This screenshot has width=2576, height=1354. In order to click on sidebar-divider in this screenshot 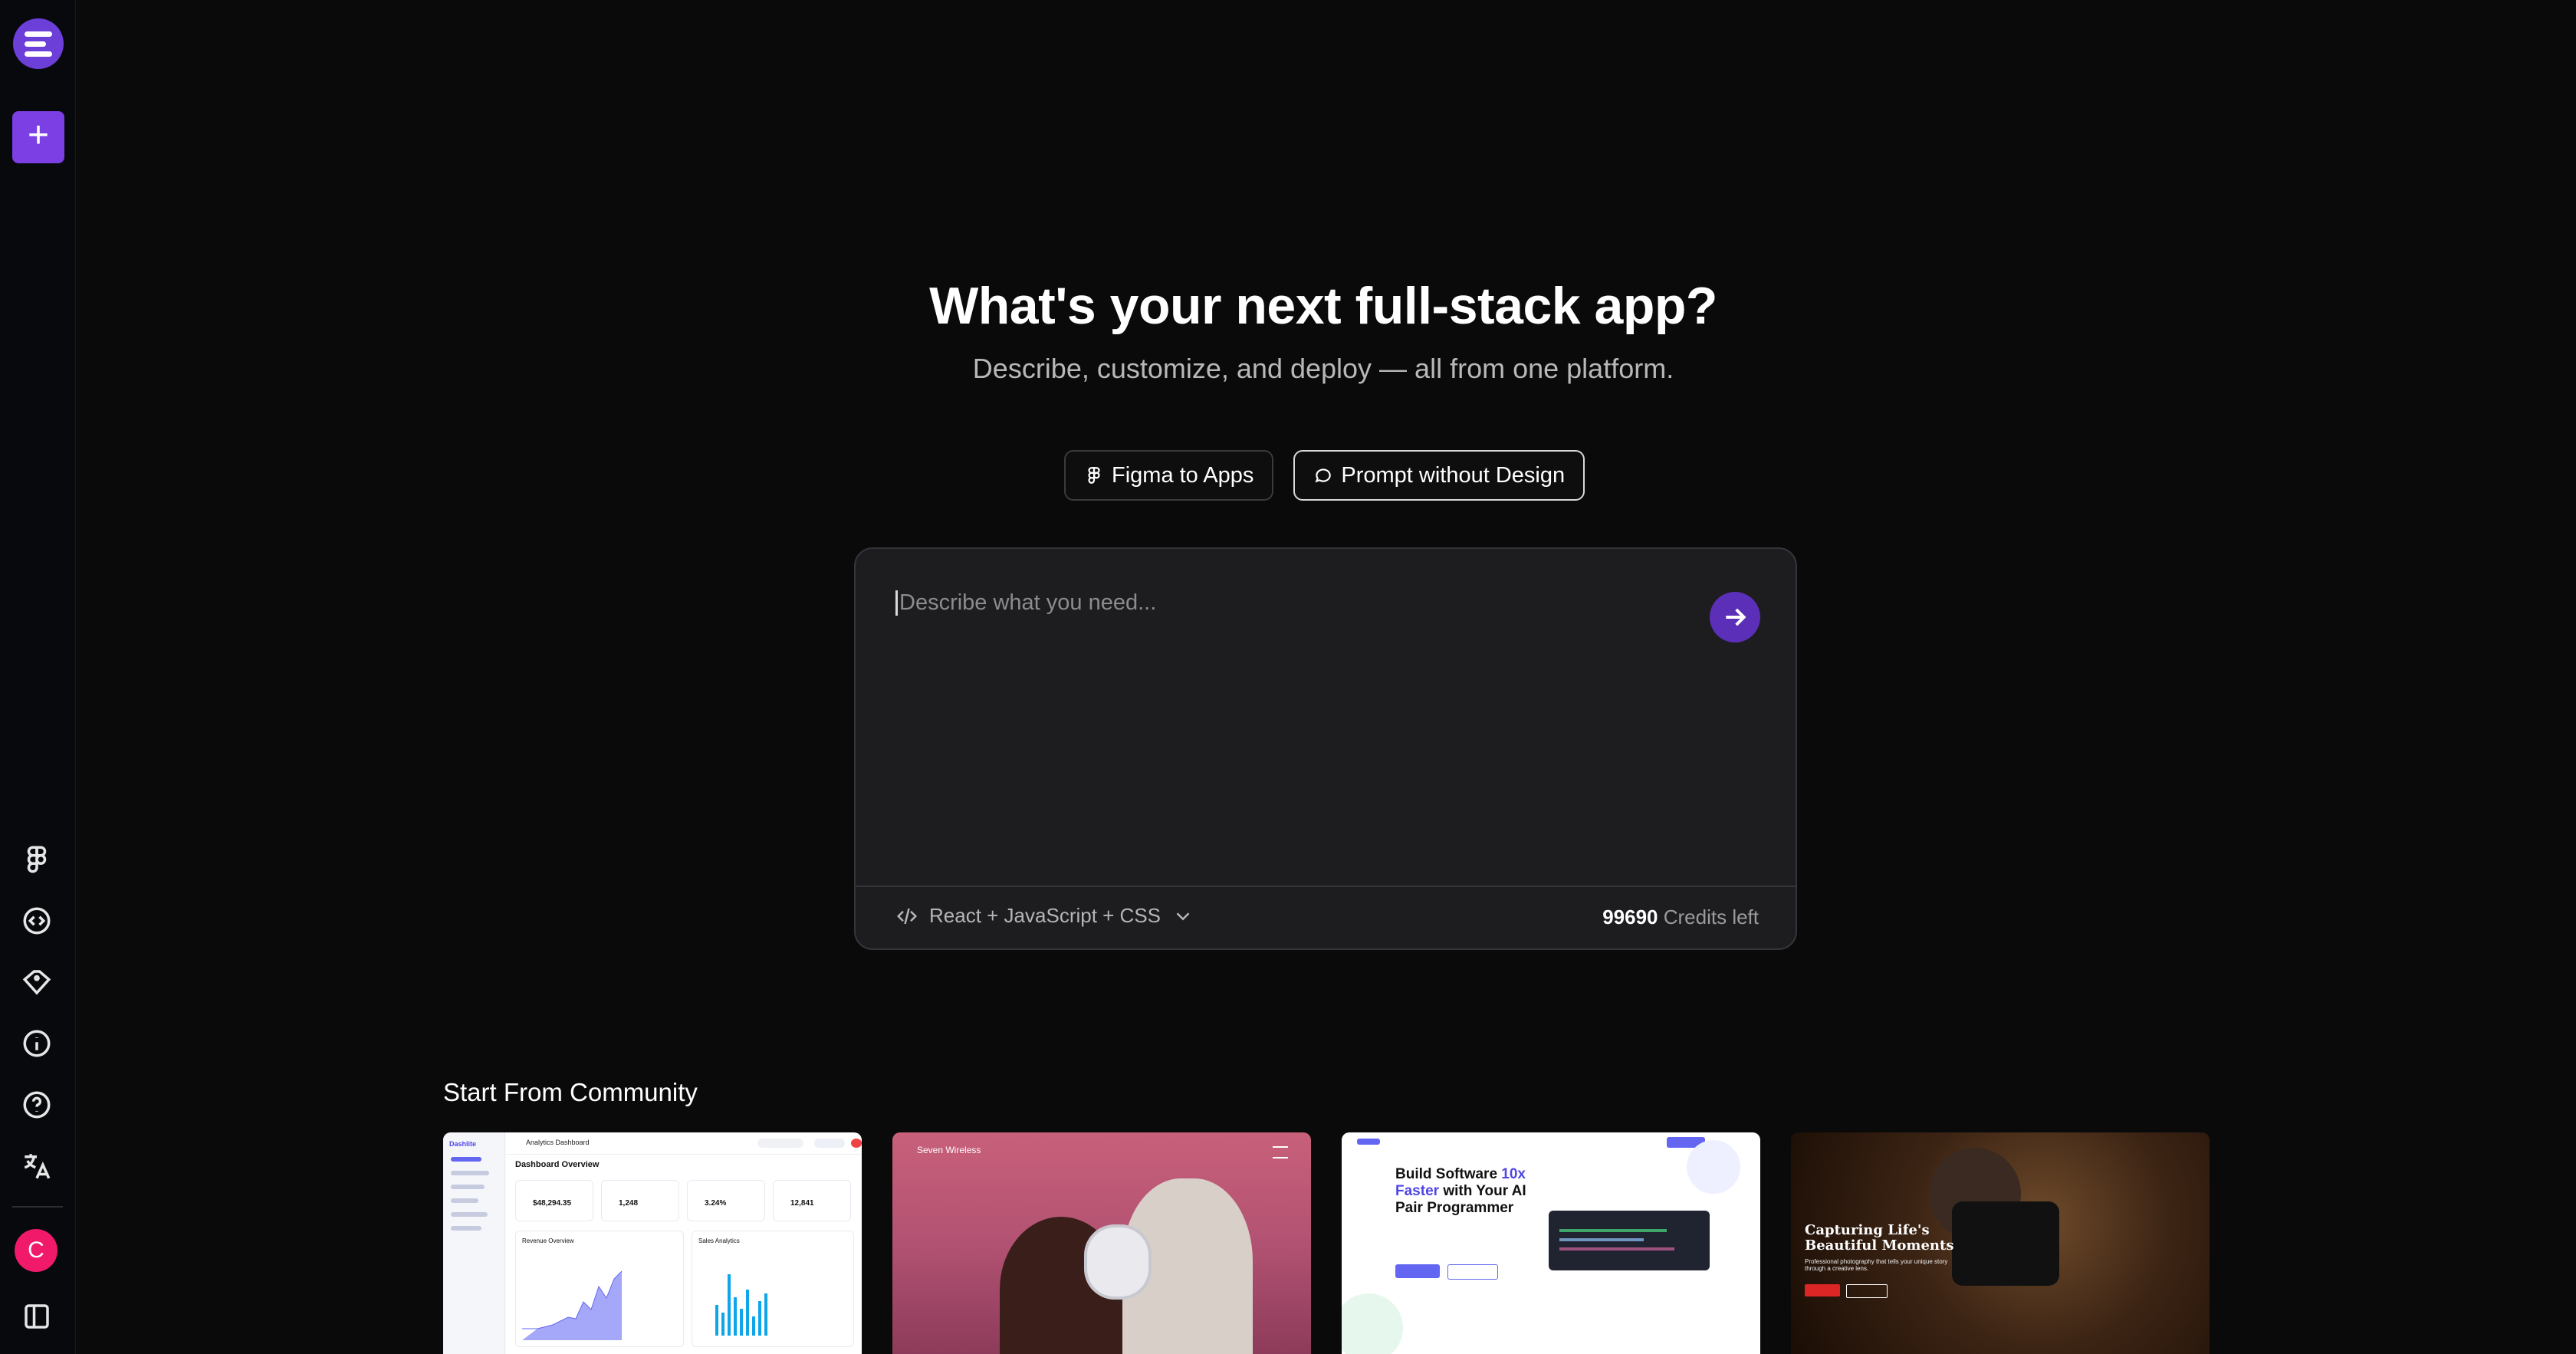, I will do `click(37, 1207)`.